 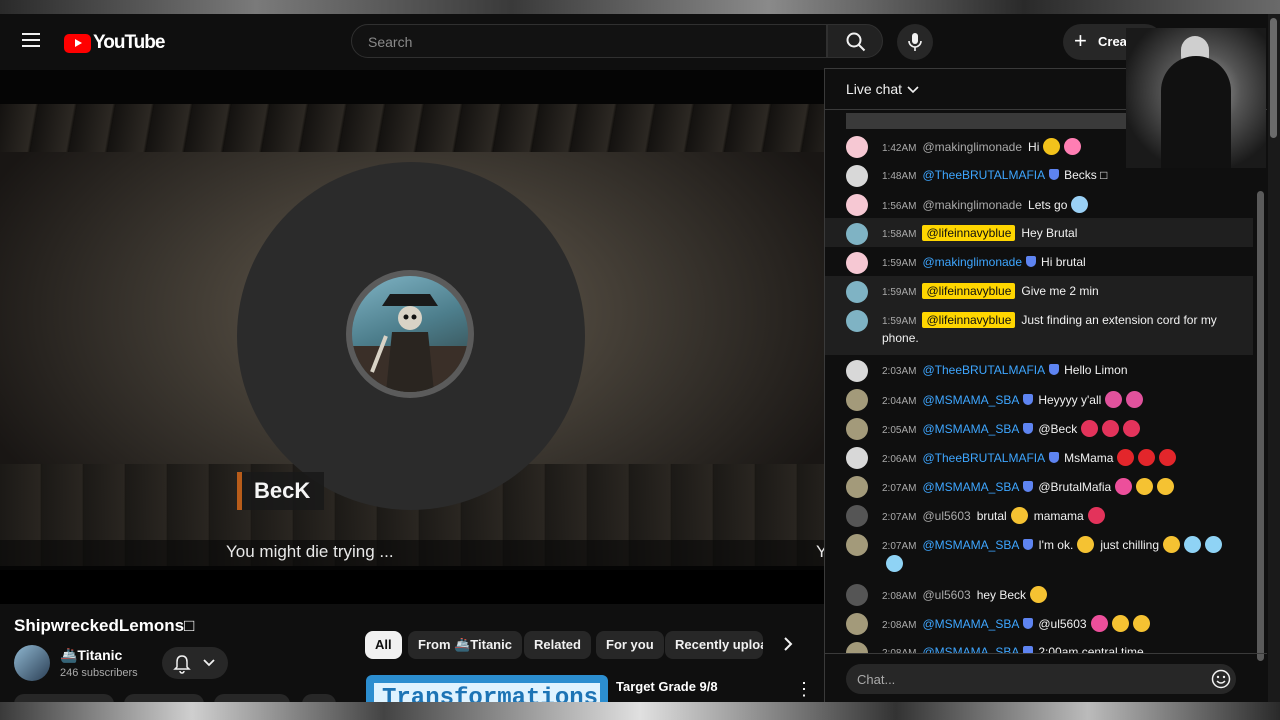 What do you see at coordinates (1274, 359) in the screenshot?
I see `page-scrollbar` at bounding box center [1274, 359].